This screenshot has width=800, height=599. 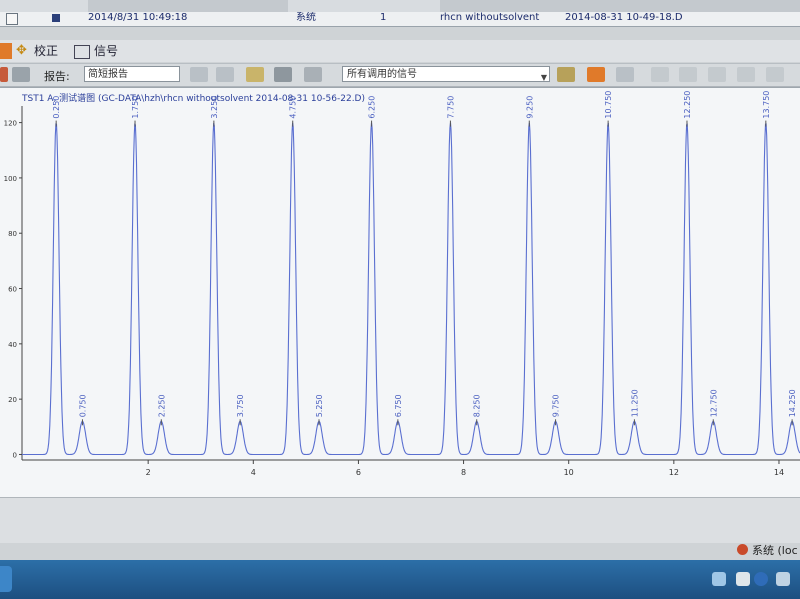 I want to click on table-cell-name: rhcn withoutsolvent, so click(x=490, y=17).